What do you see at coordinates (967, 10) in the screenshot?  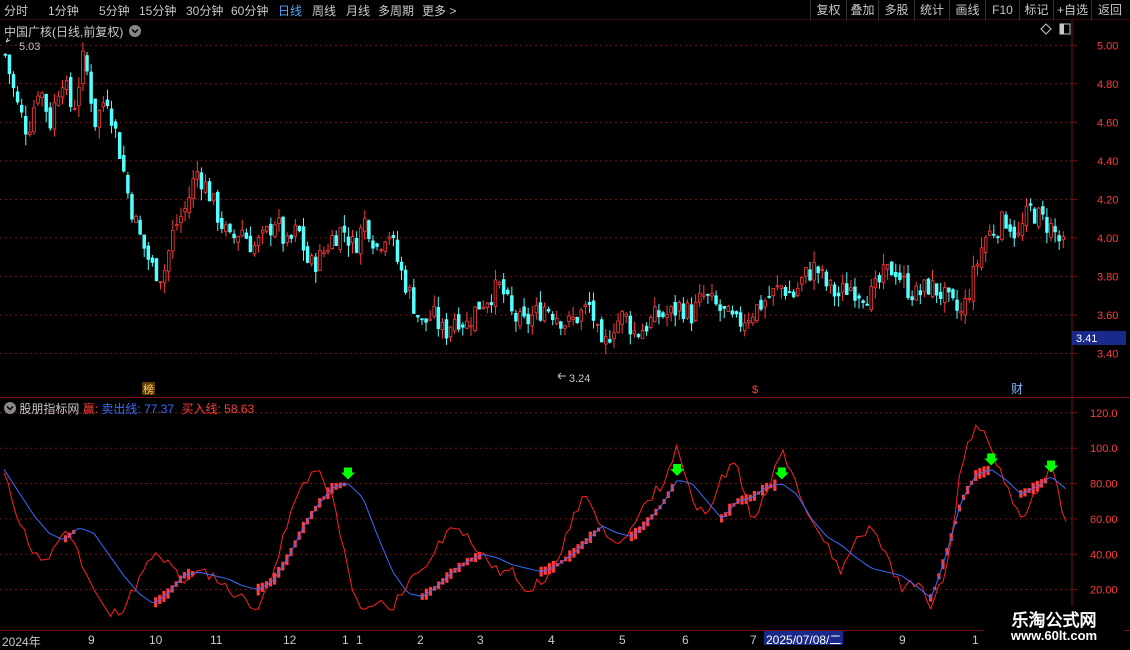 I see `draw-line-button: 画线` at bounding box center [967, 10].